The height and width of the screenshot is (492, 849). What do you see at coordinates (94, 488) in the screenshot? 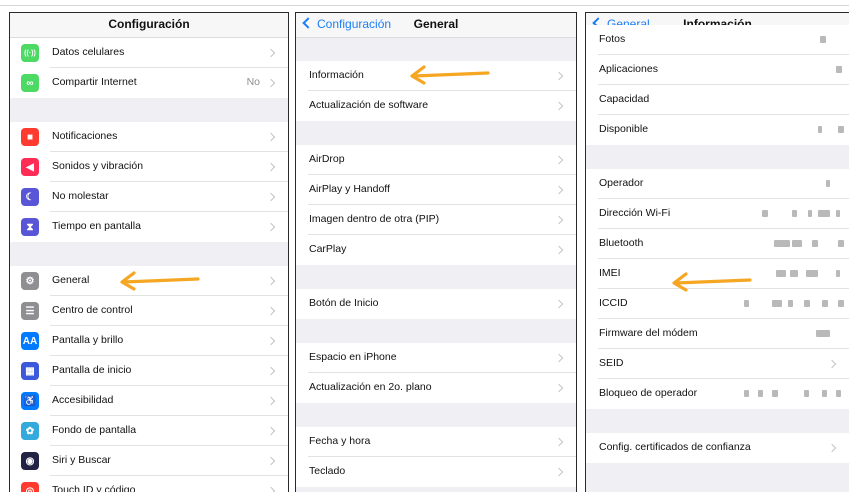
I see `list-item-label: Touch ID y código` at bounding box center [94, 488].